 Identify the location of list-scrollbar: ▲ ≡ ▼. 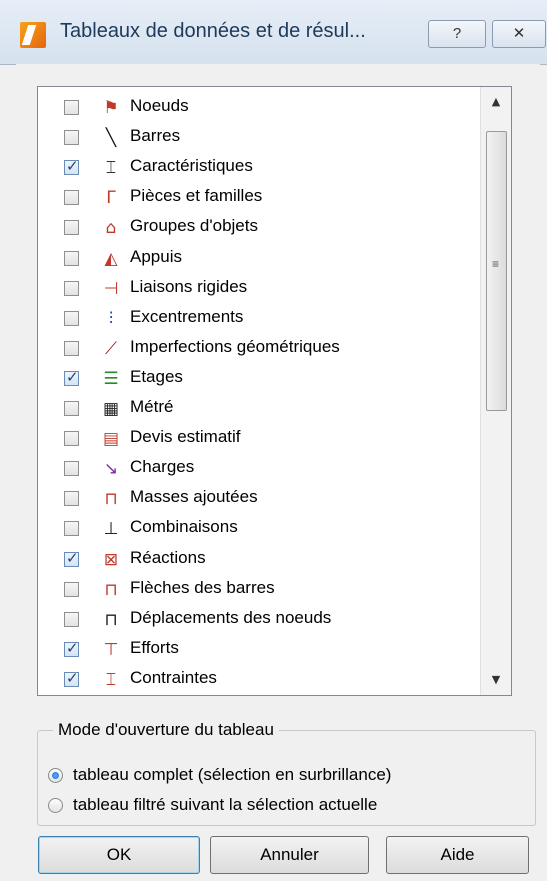
(495, 391).